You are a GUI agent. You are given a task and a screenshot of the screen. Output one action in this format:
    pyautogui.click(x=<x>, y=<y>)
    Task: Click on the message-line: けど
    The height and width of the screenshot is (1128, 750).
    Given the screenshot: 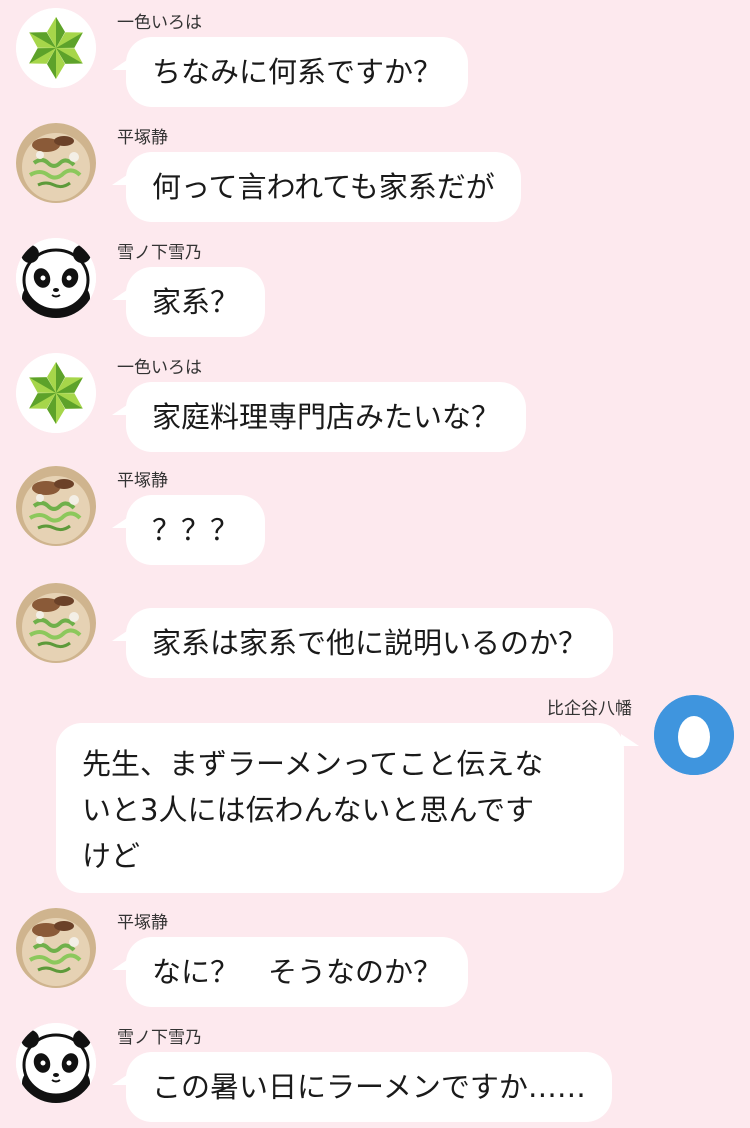 What is the action you would take?
    pyautogui.click(x=111, y=856)
    